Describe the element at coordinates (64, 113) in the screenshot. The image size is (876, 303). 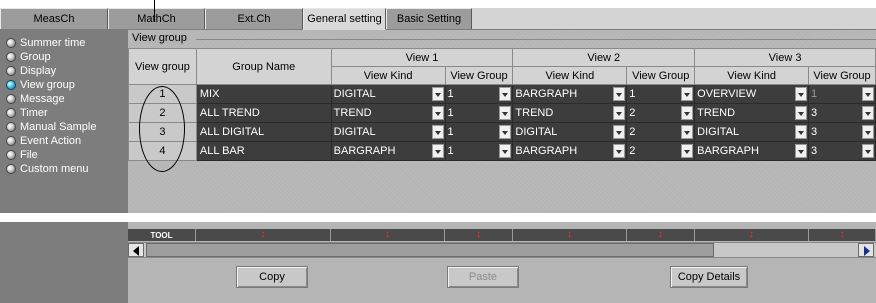
I see `sidebar-item-timer: Timer` at that location.